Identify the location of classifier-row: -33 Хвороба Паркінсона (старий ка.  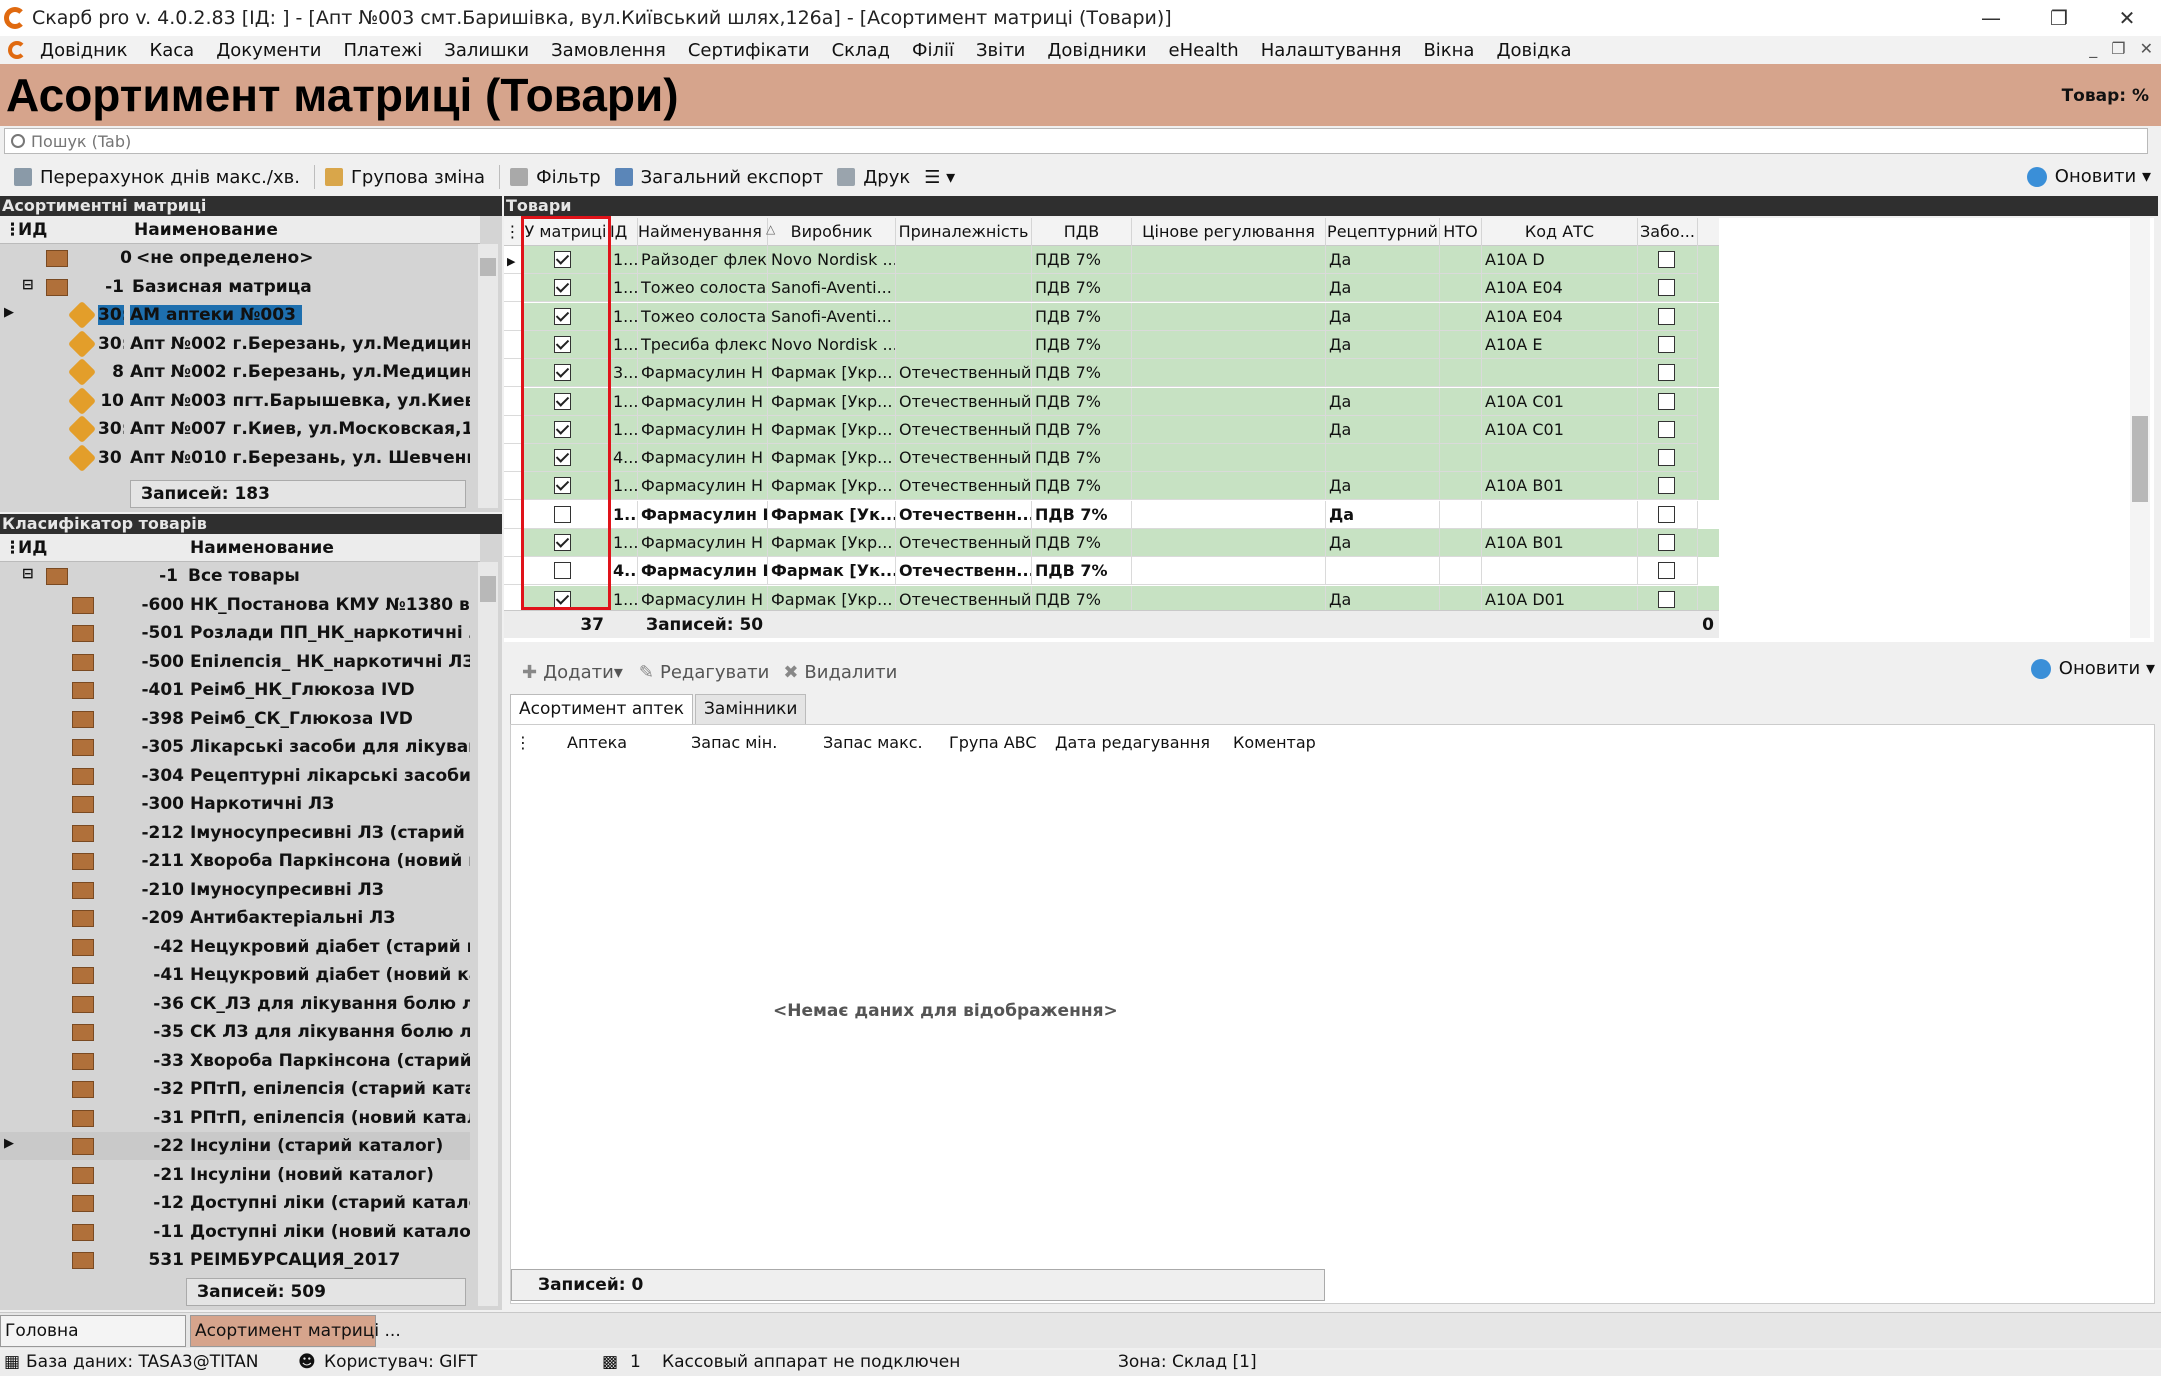
(235, 1061).